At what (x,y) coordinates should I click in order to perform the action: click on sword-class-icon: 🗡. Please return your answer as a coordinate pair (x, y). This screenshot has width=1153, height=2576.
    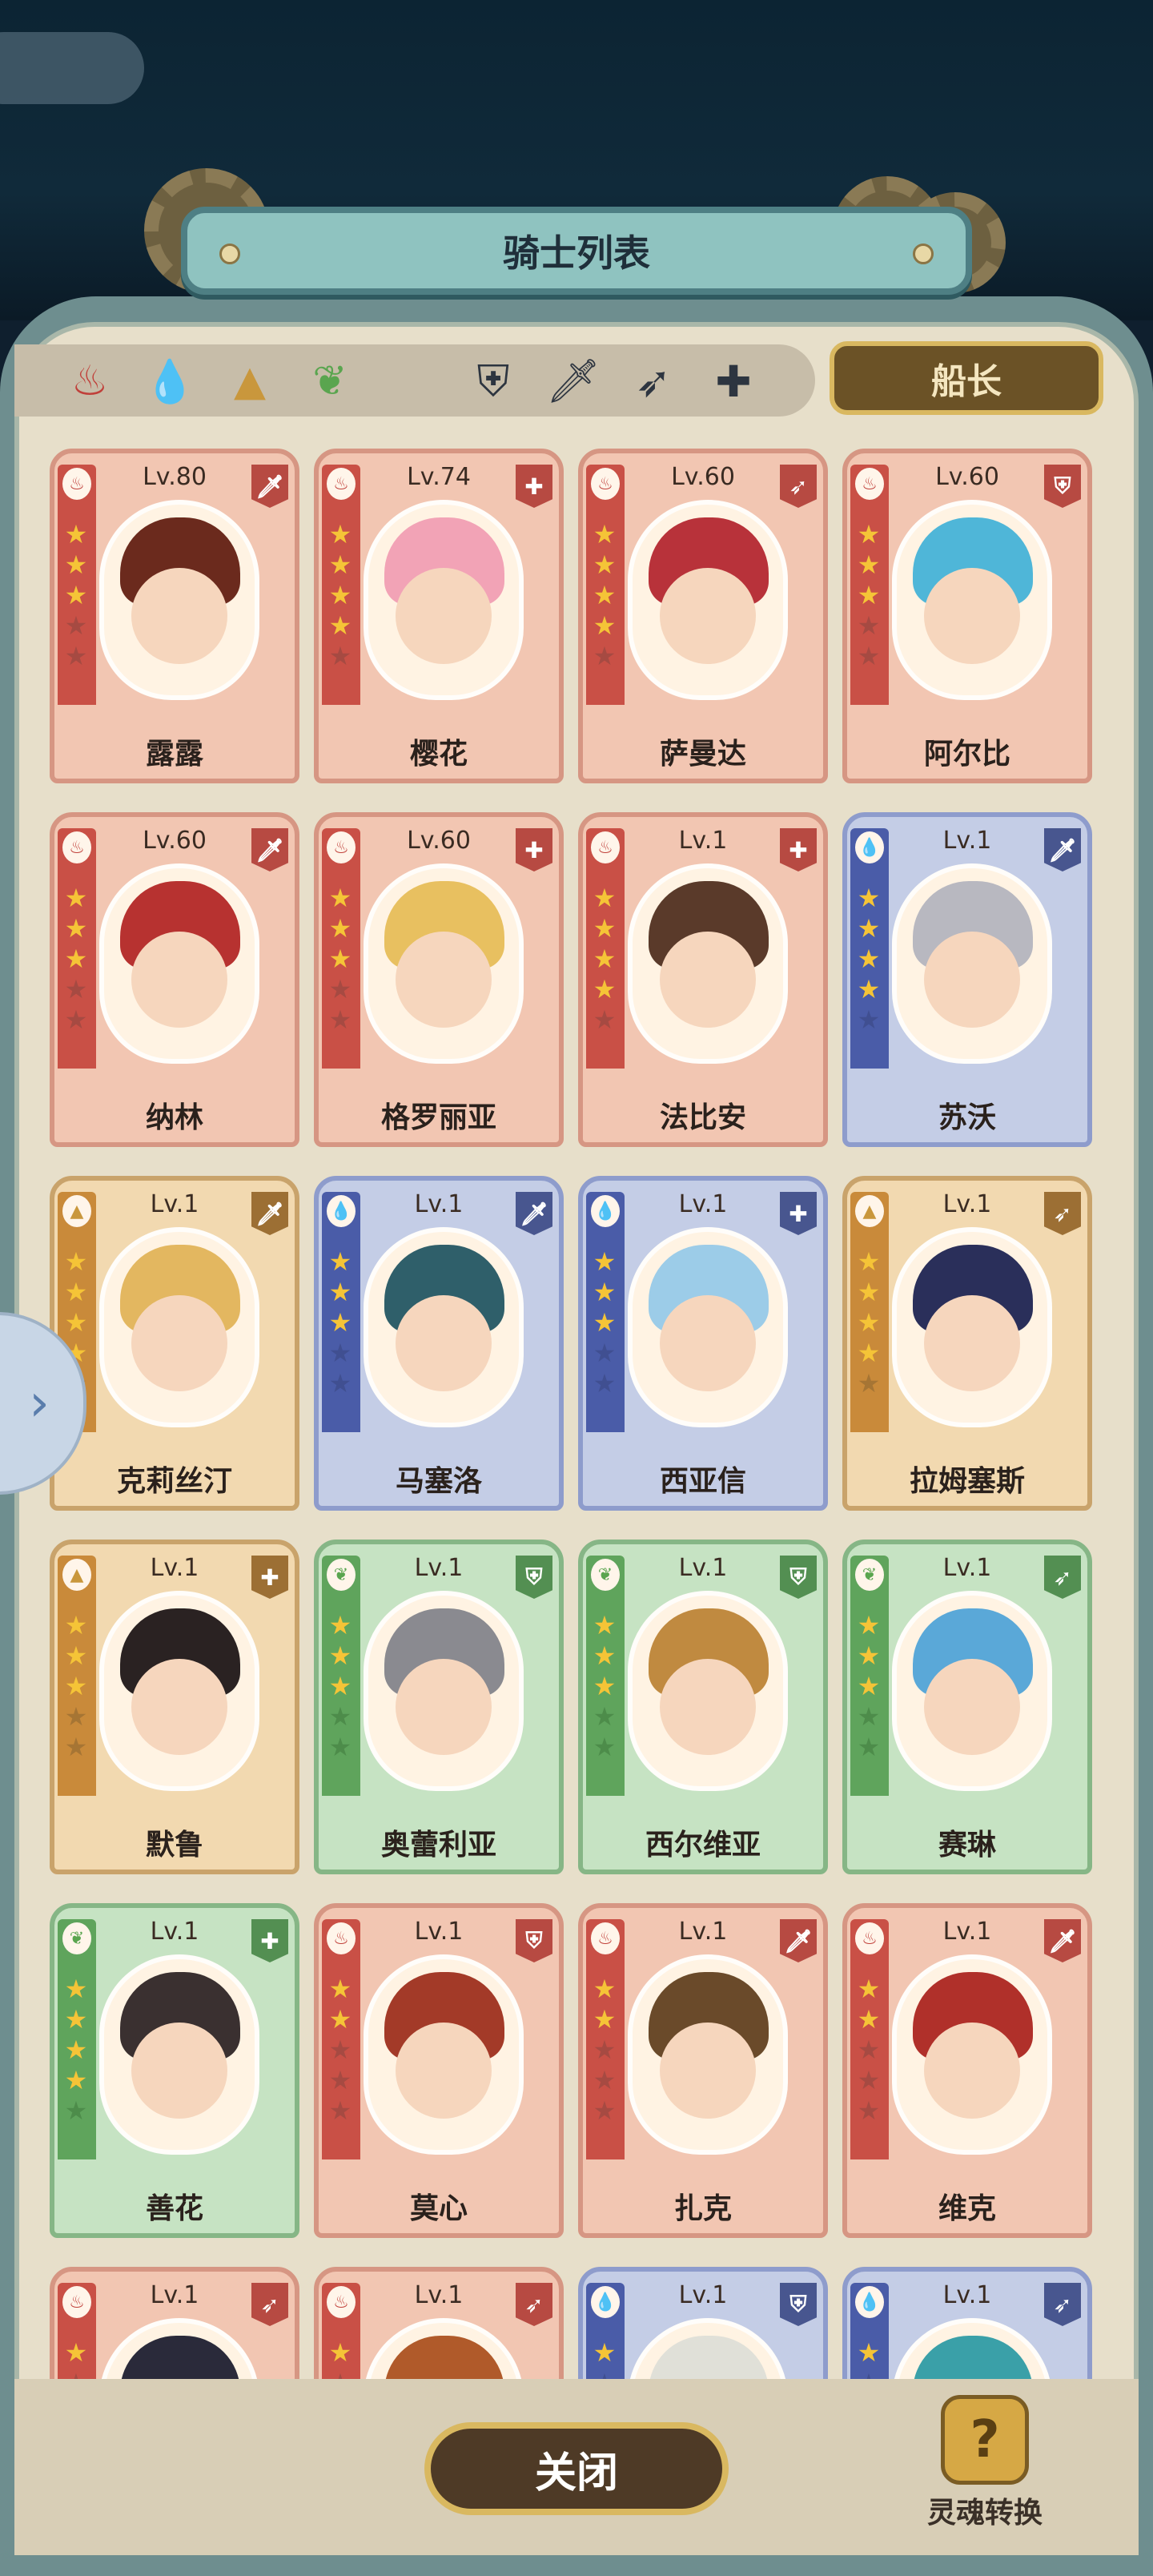
    Looking at the image, I should click on (573, 381).